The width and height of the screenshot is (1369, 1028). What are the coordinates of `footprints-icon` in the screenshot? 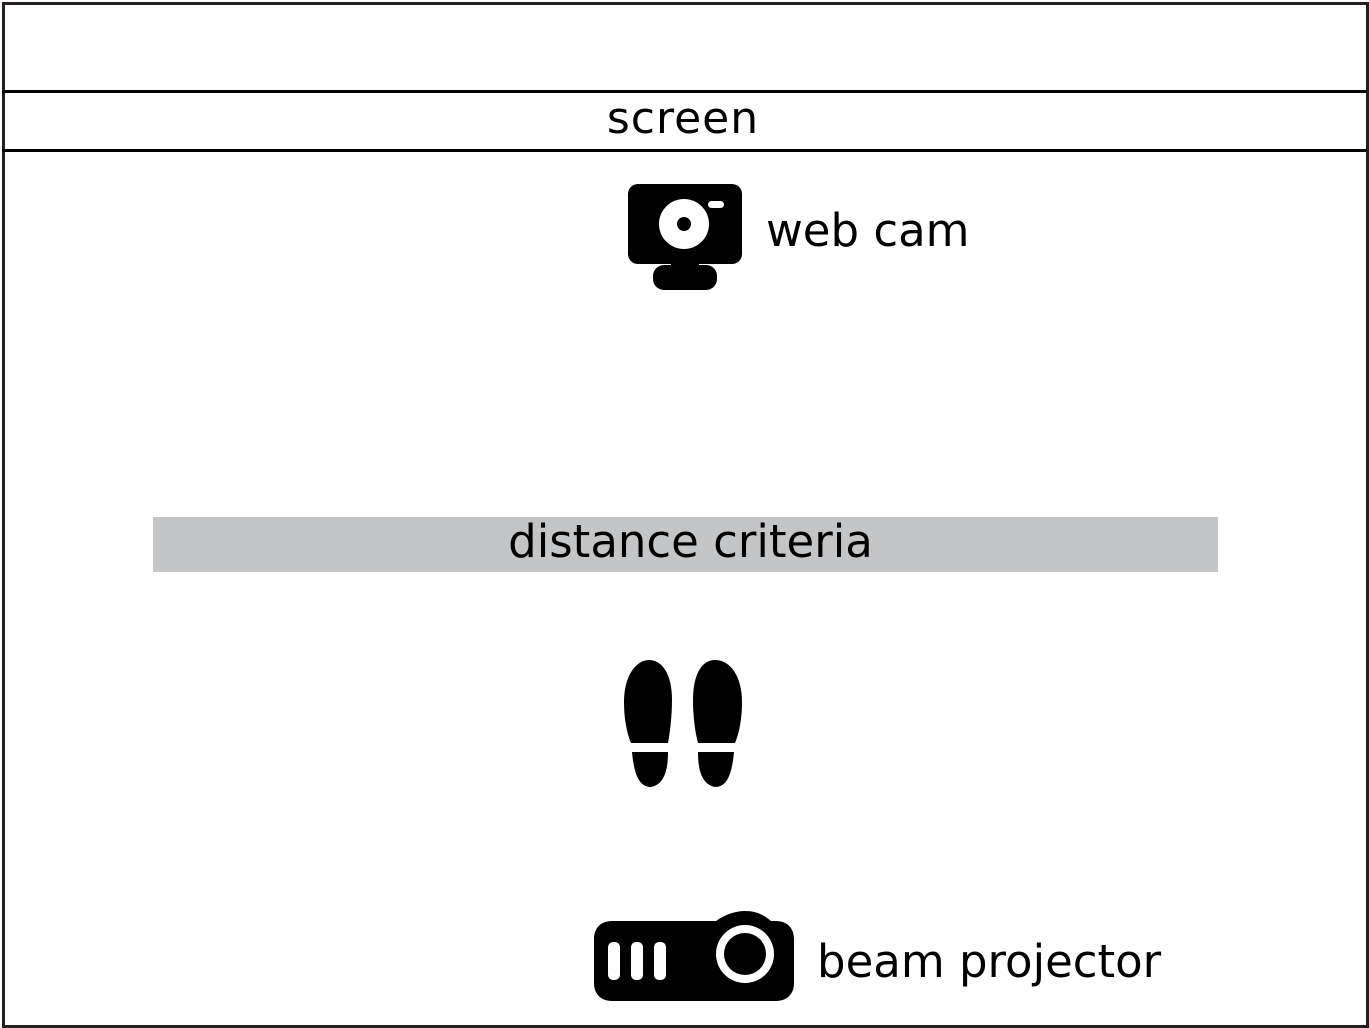 It's located at (683, 723).